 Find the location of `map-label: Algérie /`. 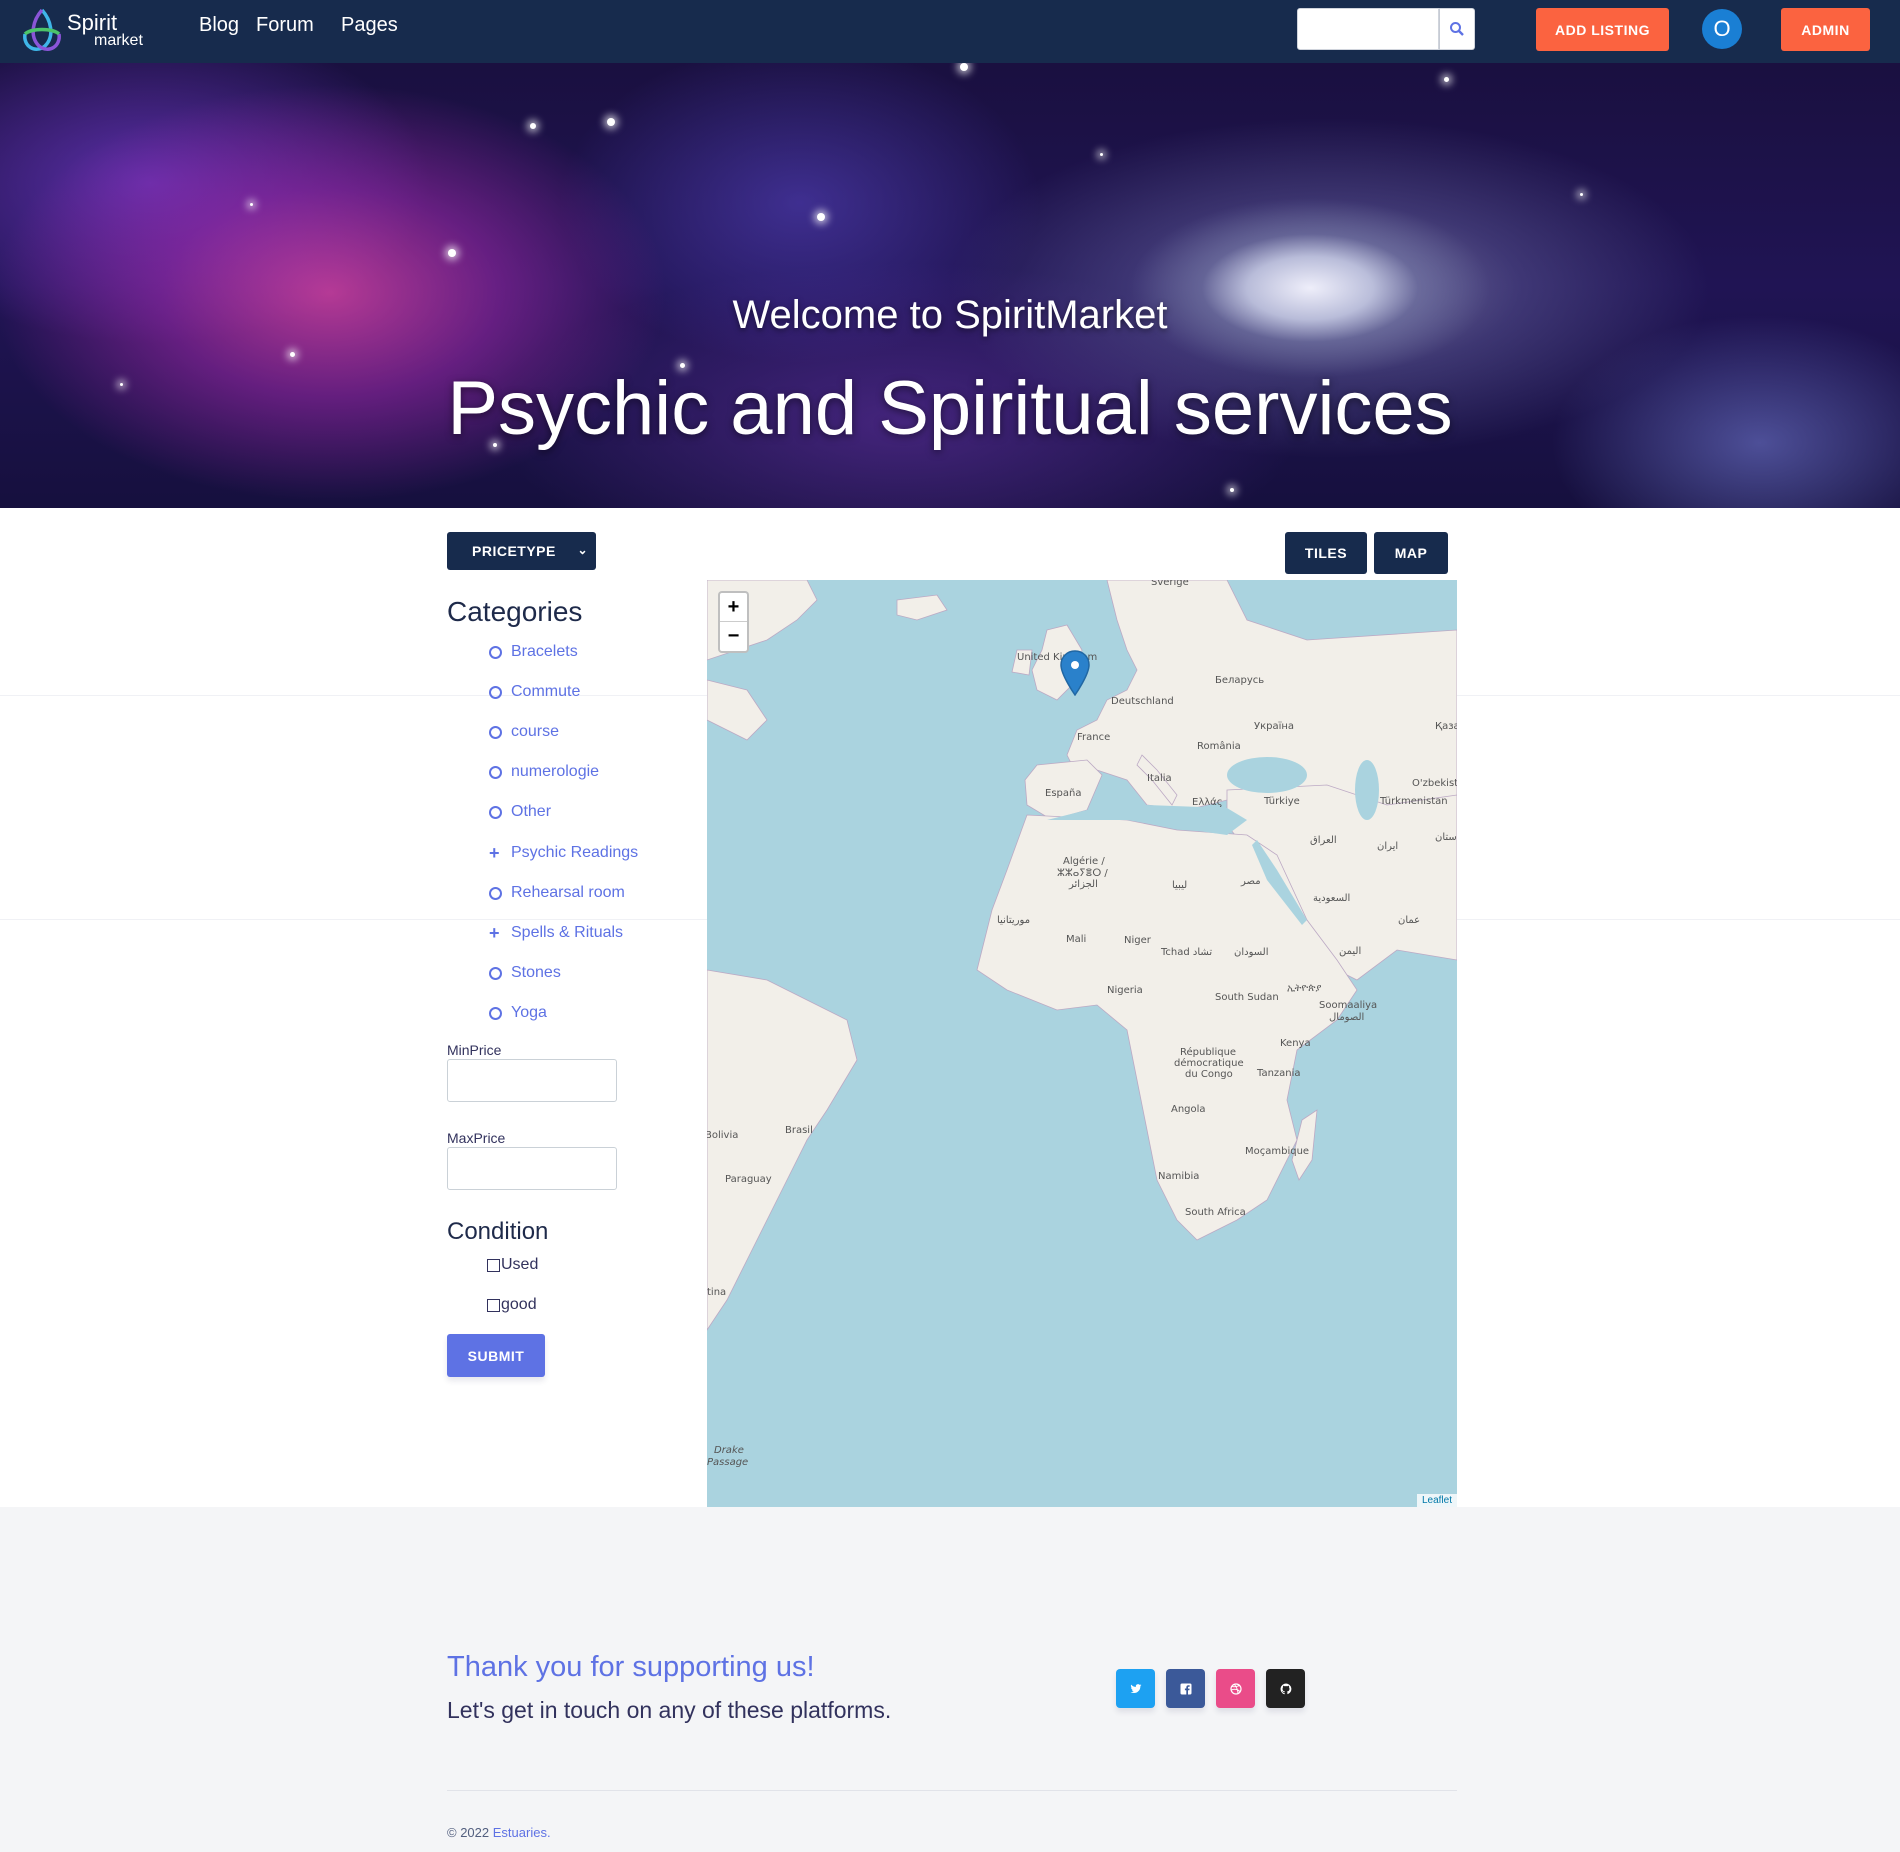

map-label: Algérie / is located at coordinates (1084, 861).